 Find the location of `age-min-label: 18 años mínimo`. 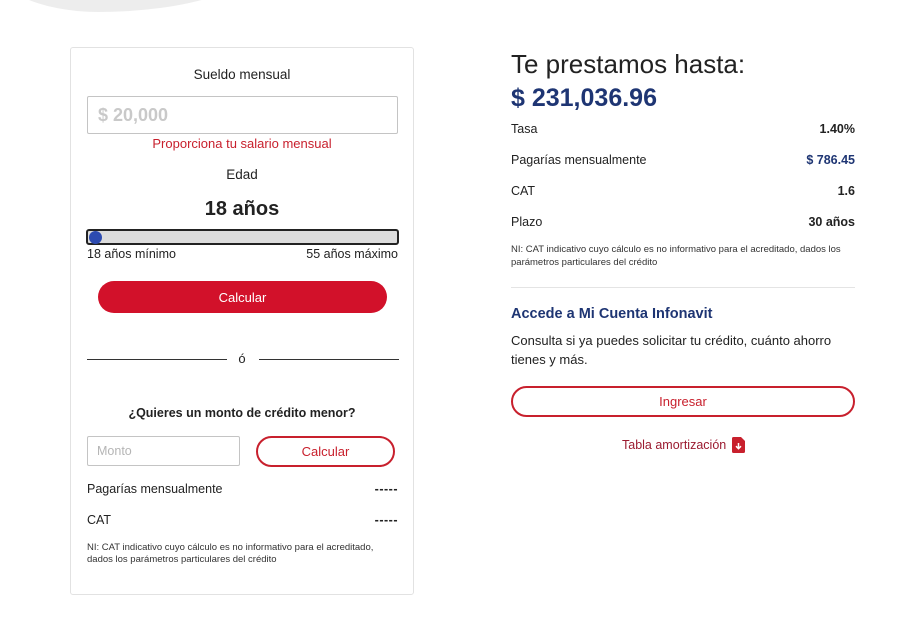

age-min-label: 18 años mínimo is located at coordinates (131, 254).